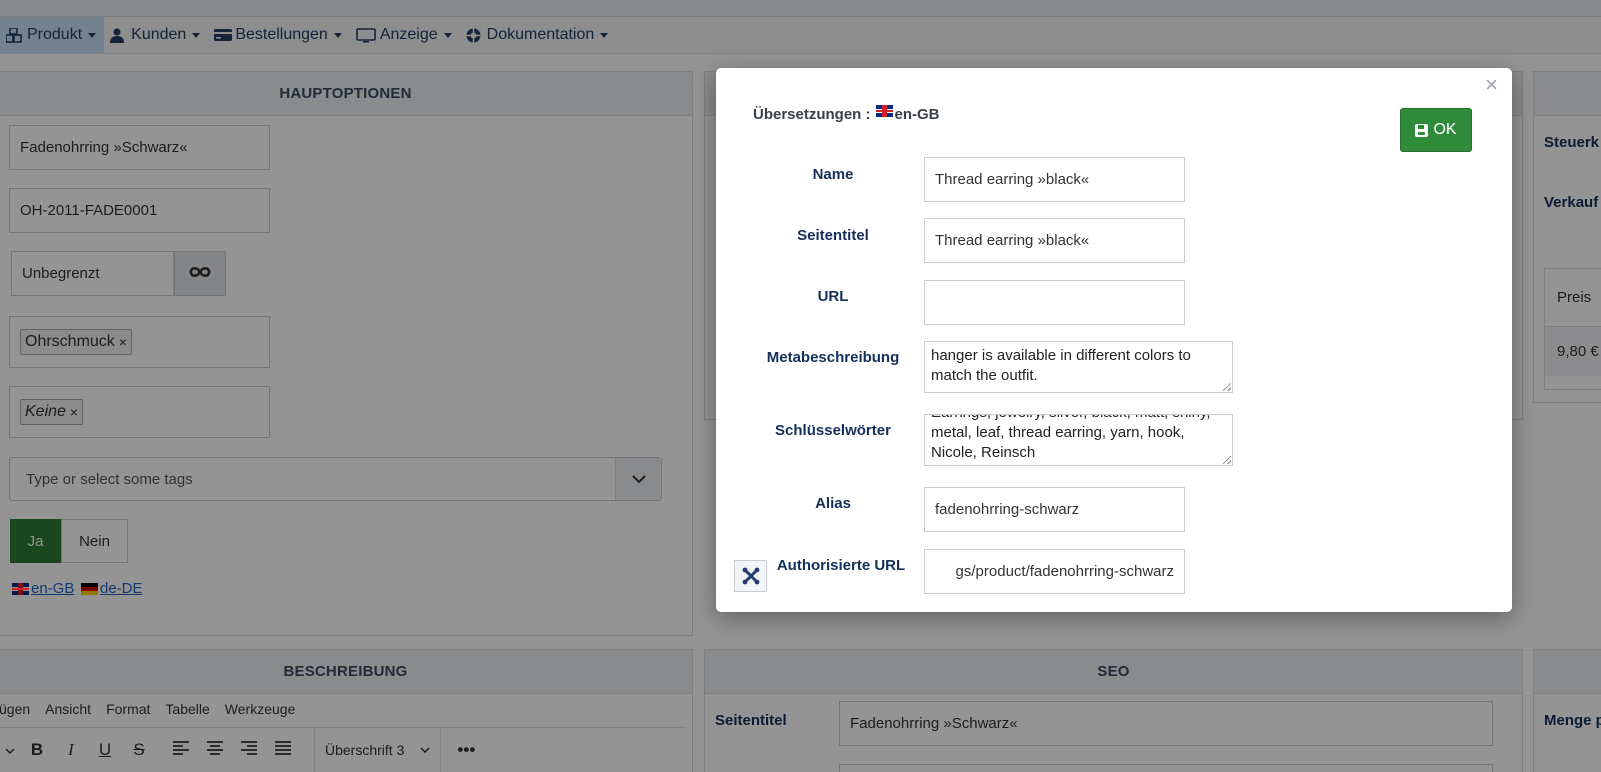 This screenshot has width=1601, height=772. Describe the element at coordinates (1445, 129) in the screenshot. I see `ok-button-label: OK` at that location.